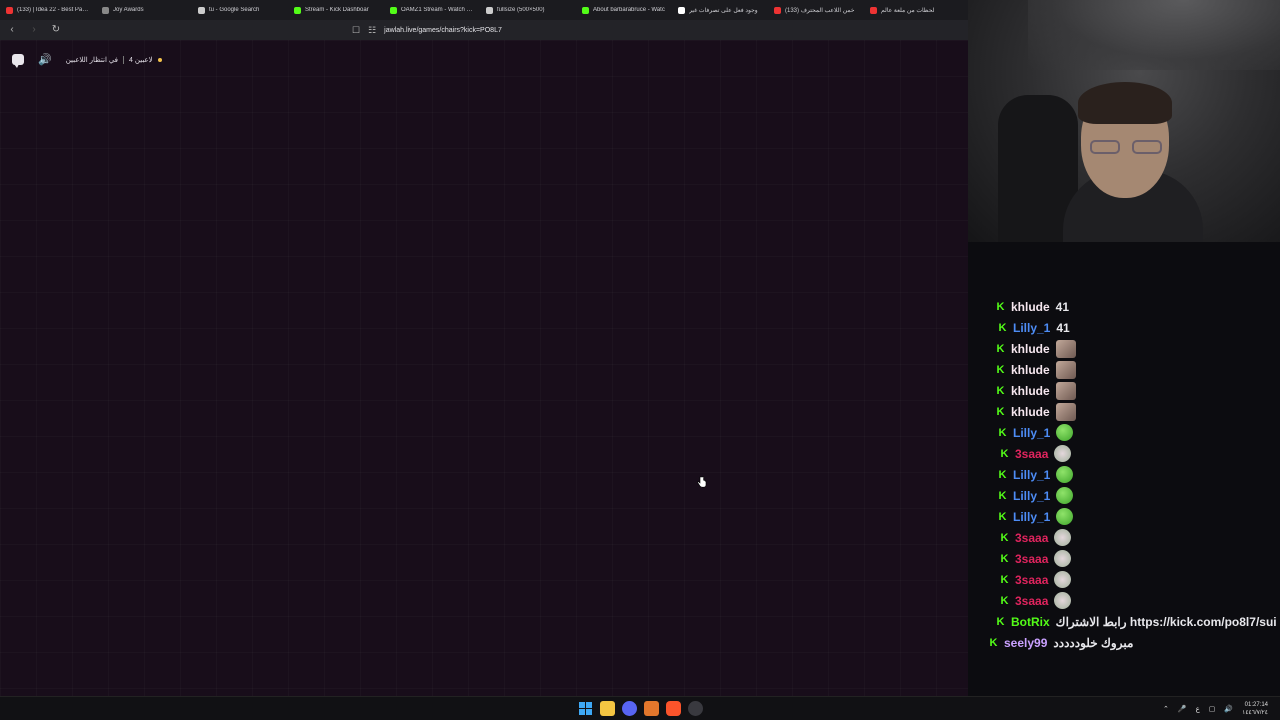 This screenshot has width=1280, height=720. What do you see at coordinates (1063, 327) in the screenshot?
I see `chat-text: 41` at bounding box center [1063, 327].